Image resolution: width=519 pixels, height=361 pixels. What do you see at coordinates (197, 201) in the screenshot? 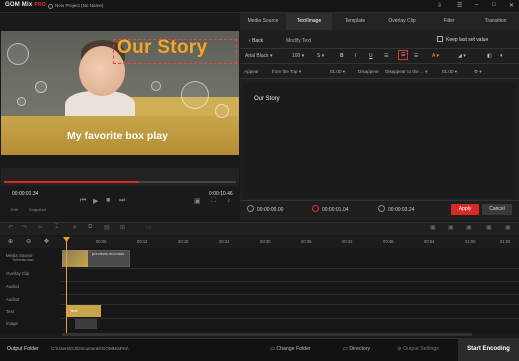
I see `crop-icon: ▣` at bounding box center [197, 201].